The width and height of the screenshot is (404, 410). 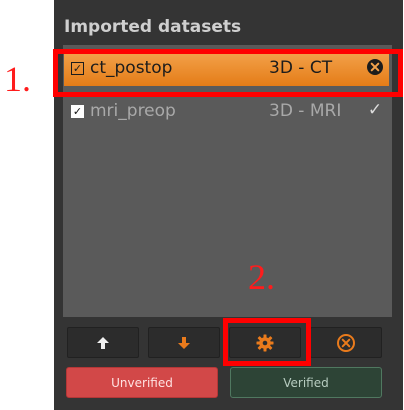 What do you see at coordinates (133, 111) in the screenshot?
I see `dataset-name: mri_preop` at bounding box center [133, 111].